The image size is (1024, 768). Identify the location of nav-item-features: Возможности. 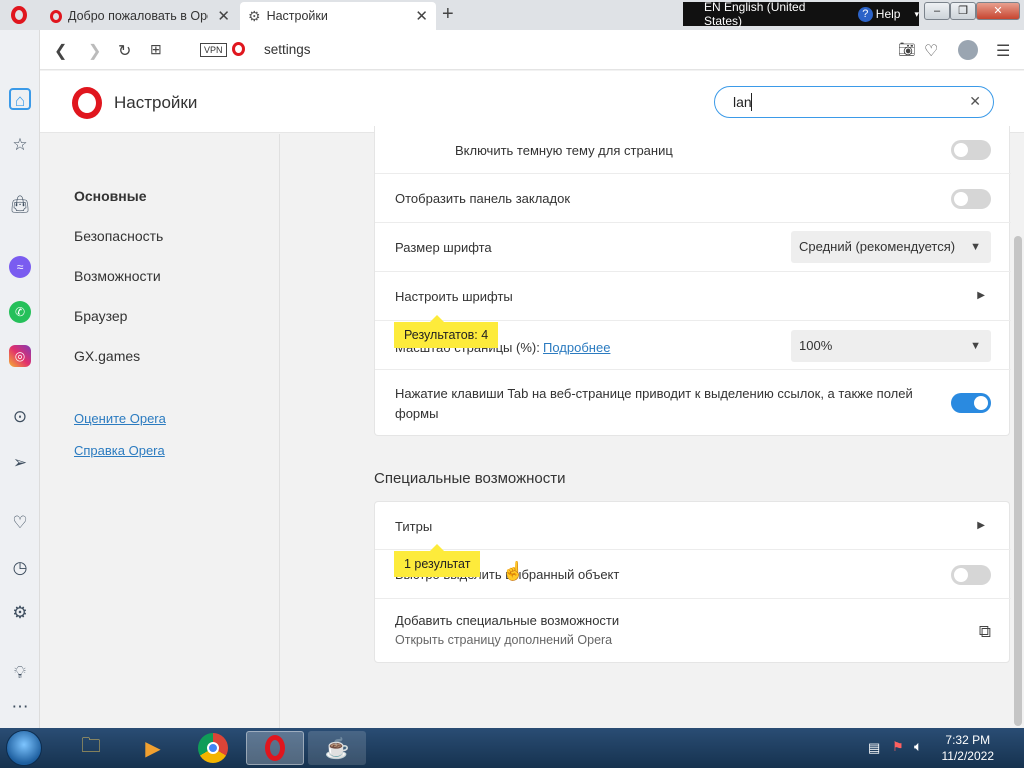
(117, 276).